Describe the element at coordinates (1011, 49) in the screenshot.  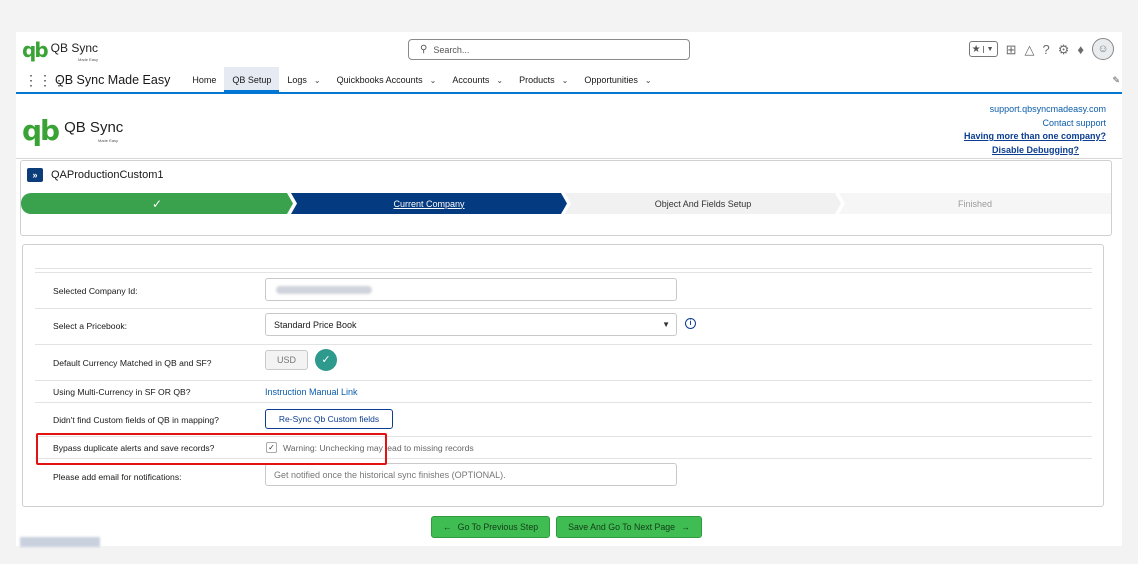
I see `add-icon: ⊞` at that location.